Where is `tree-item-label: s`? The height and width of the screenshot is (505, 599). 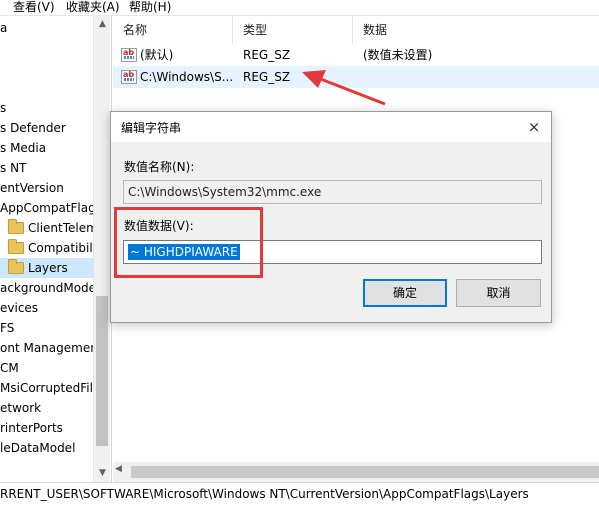 tree-item-label: s is located at coordinates (3, 108).